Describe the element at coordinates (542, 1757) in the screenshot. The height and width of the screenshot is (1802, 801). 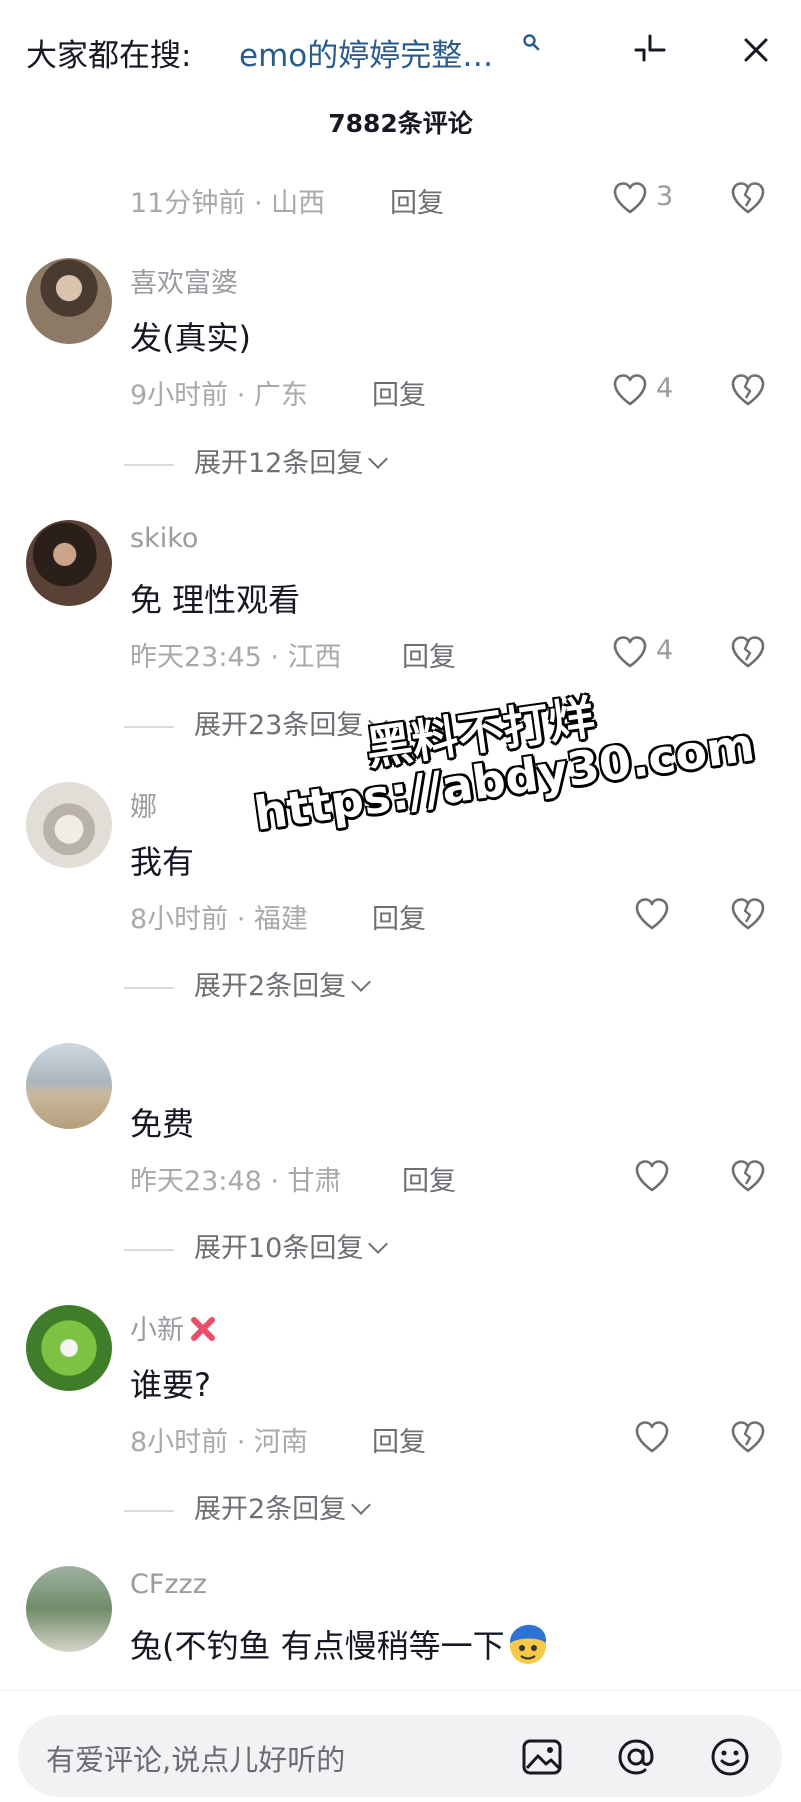
I see `image-icon` at that location.